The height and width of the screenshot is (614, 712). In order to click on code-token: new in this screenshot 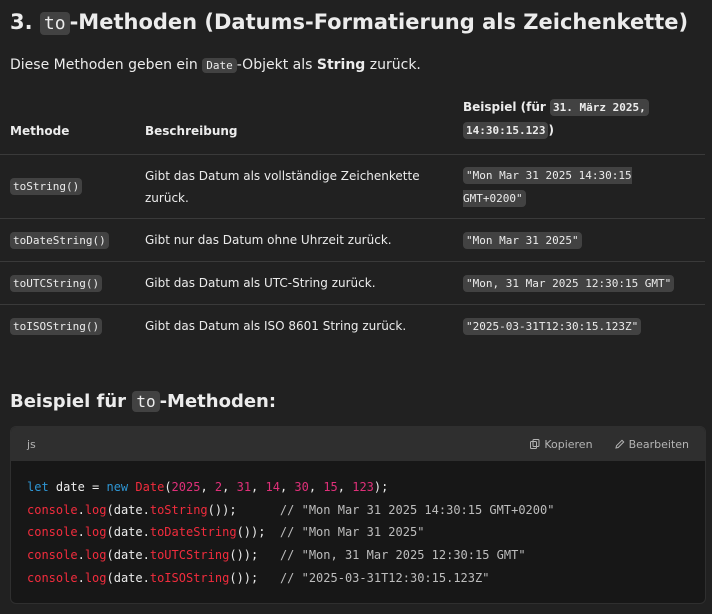, I will do `click(117, 487)`.